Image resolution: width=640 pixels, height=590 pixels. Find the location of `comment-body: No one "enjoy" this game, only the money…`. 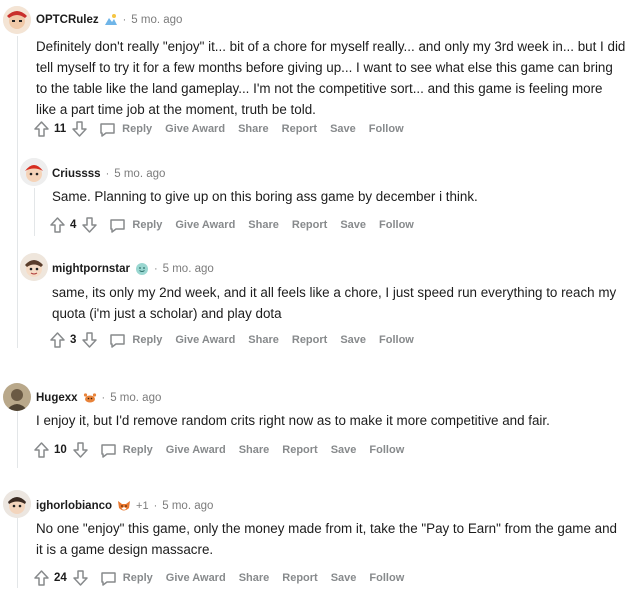

comment-body: No one "enjoy" this game, only the money… is located at coordinates (326, 539).